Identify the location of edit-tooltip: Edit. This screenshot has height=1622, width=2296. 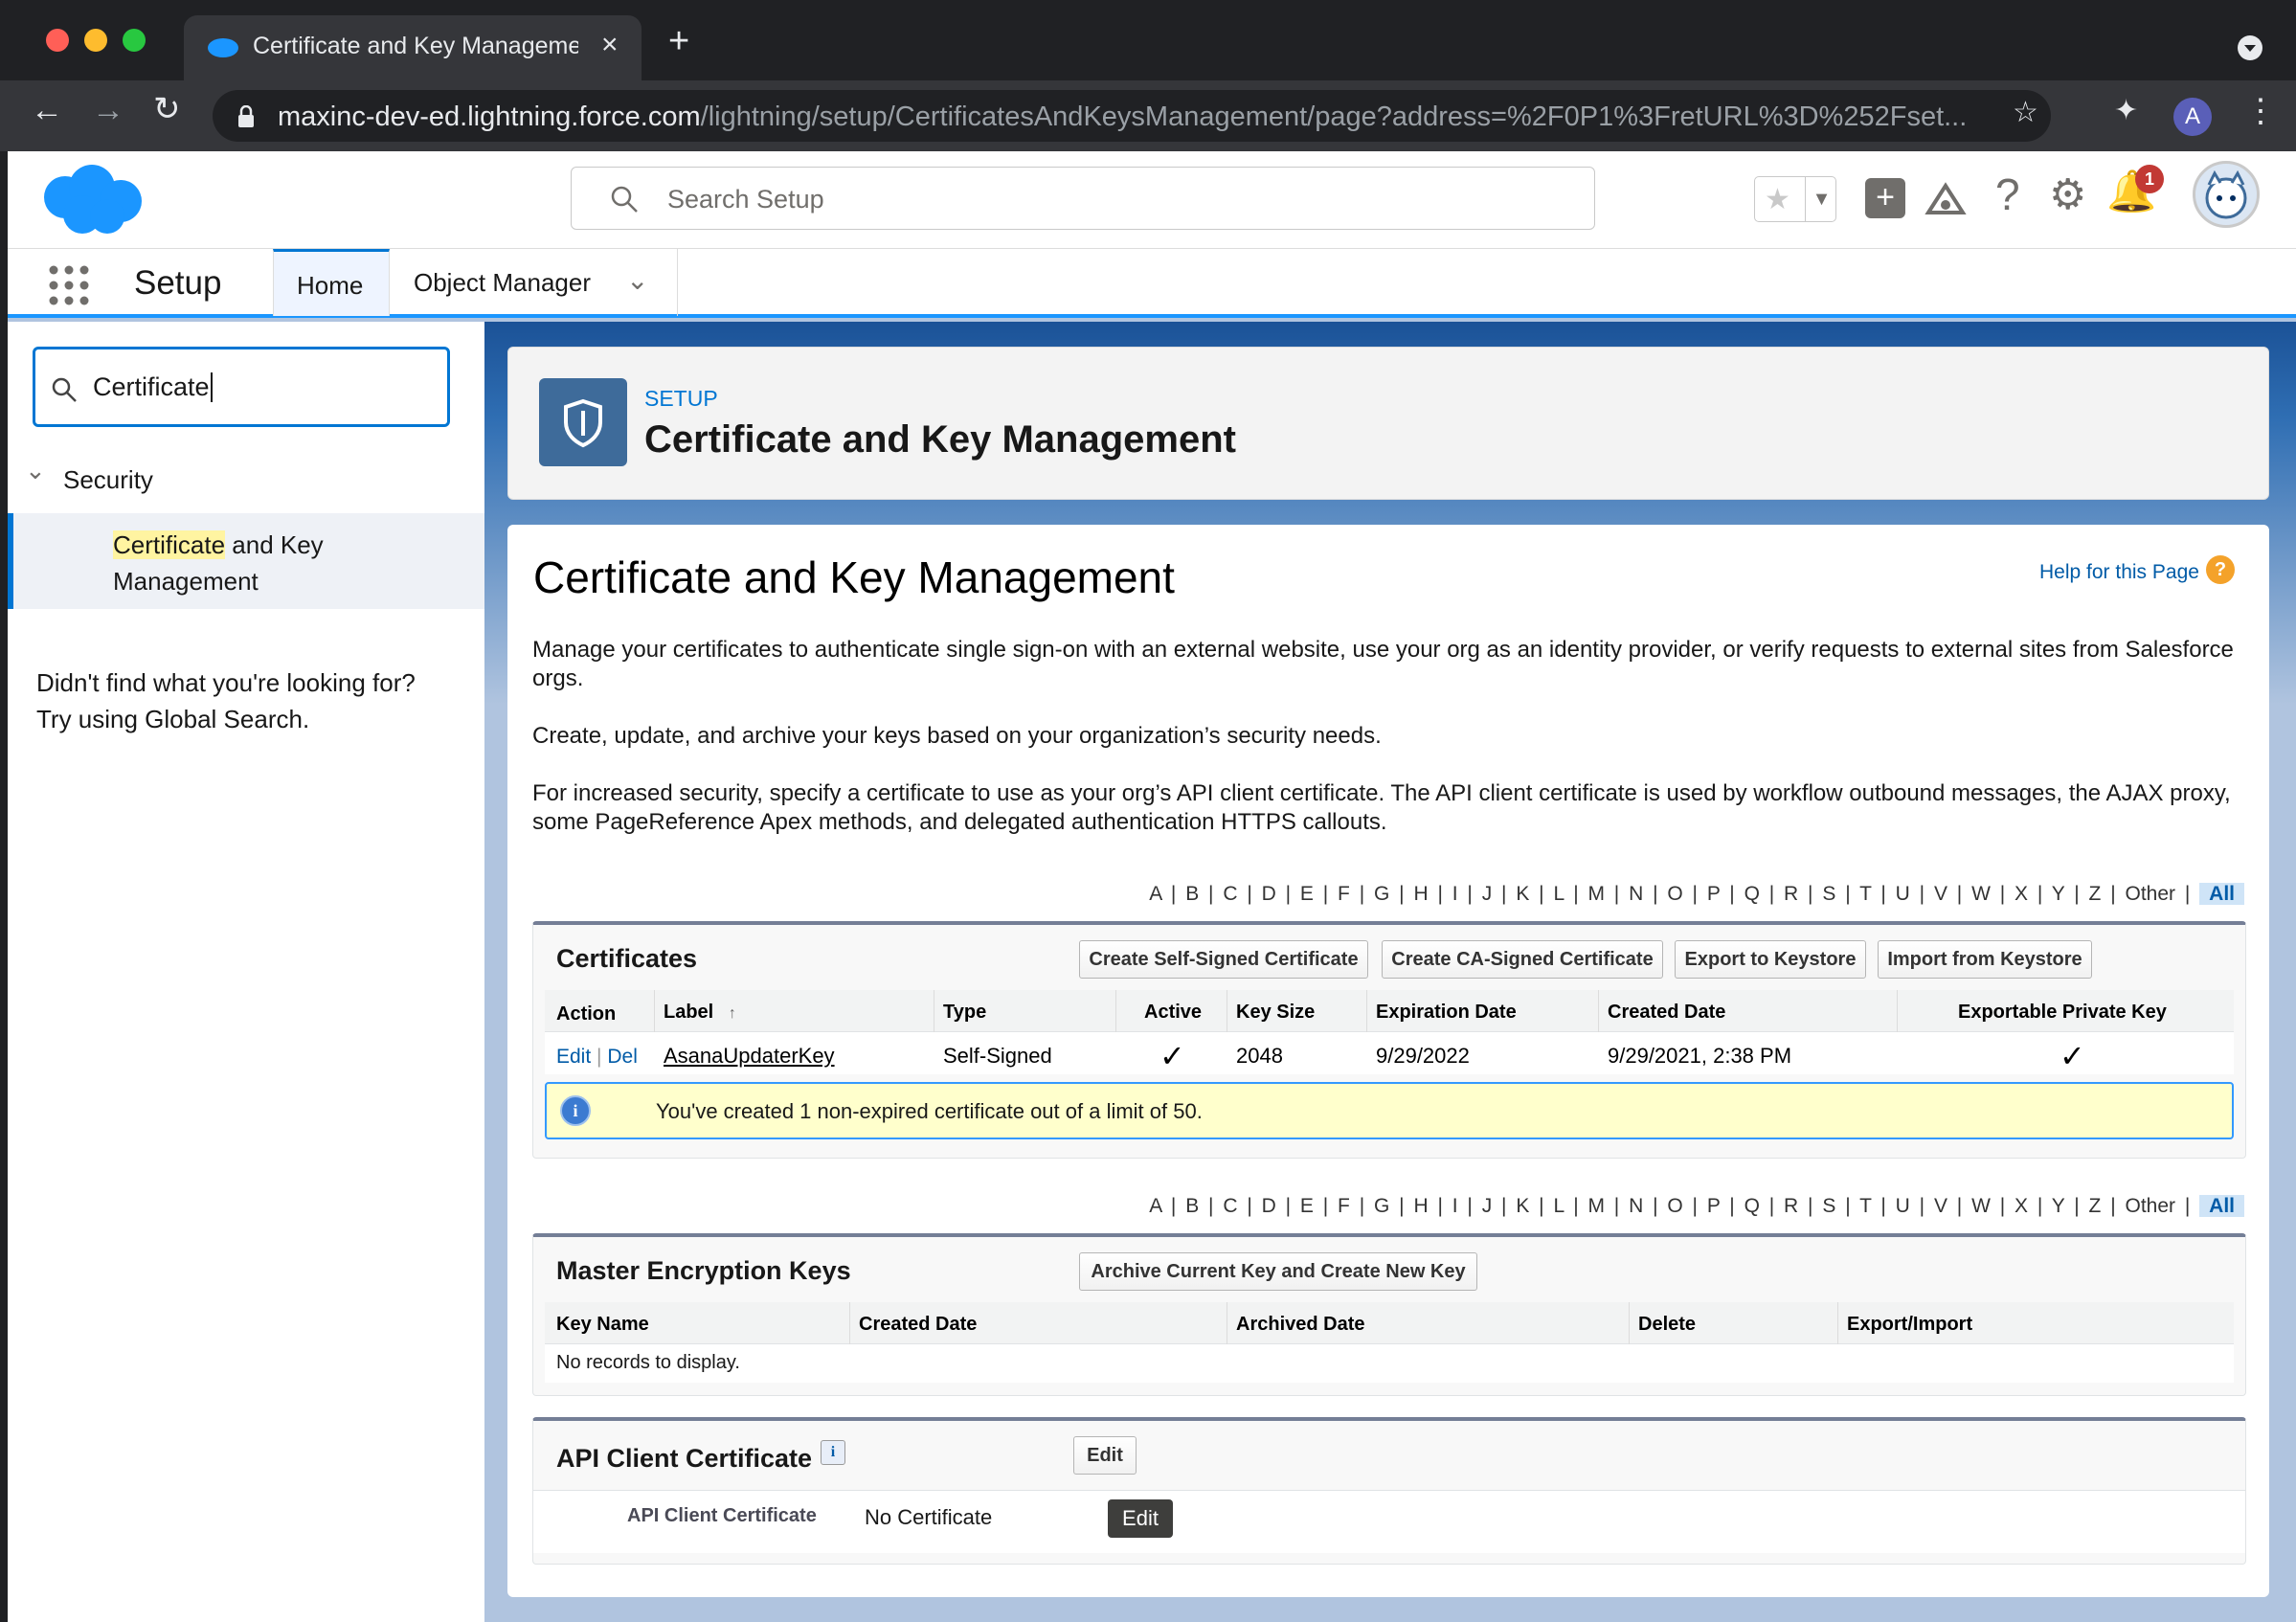
(1140, 1518).